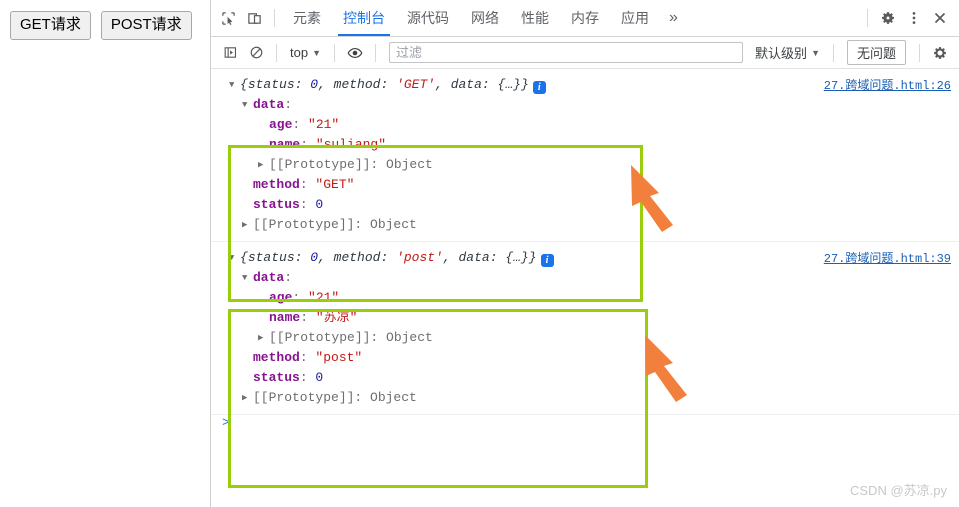 Image resolution: width=959 pixels, height=507 pixels. What do you see at coordinates (256, 53) in the screenshot?
I see `clear-console-icon` at bounding box center [256, 53].